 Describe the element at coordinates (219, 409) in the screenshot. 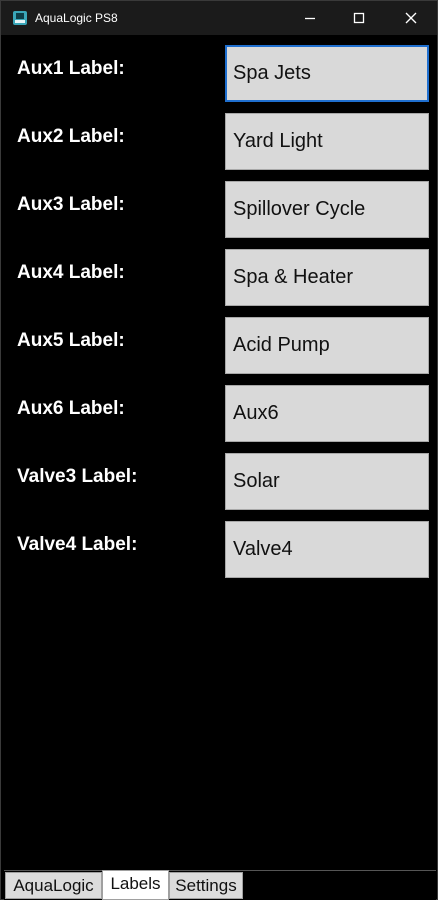

I see `aux6-row: Aux6 Label:` at that location.